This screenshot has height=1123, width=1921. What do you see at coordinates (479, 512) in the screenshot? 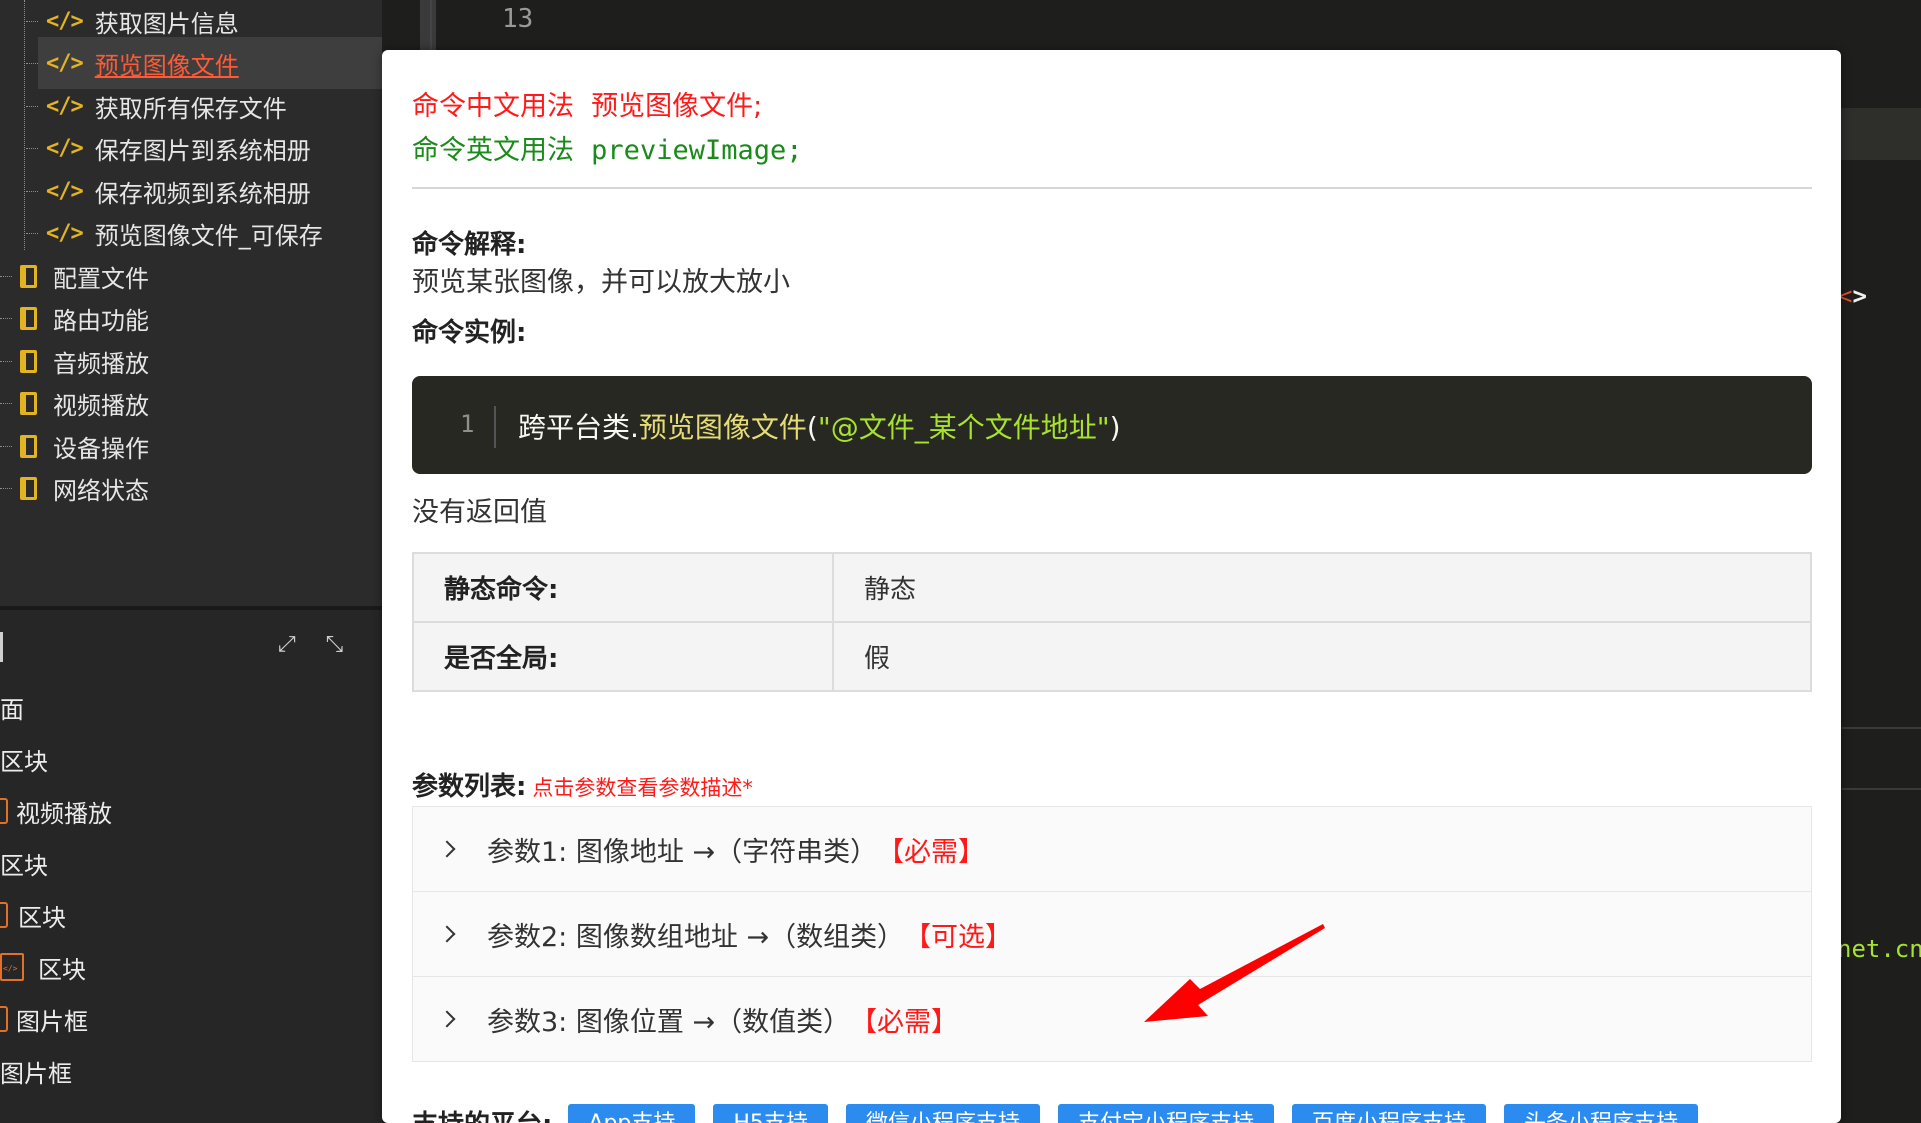
I see `return-text: 没有返回值` at bounding box center [479, 512].